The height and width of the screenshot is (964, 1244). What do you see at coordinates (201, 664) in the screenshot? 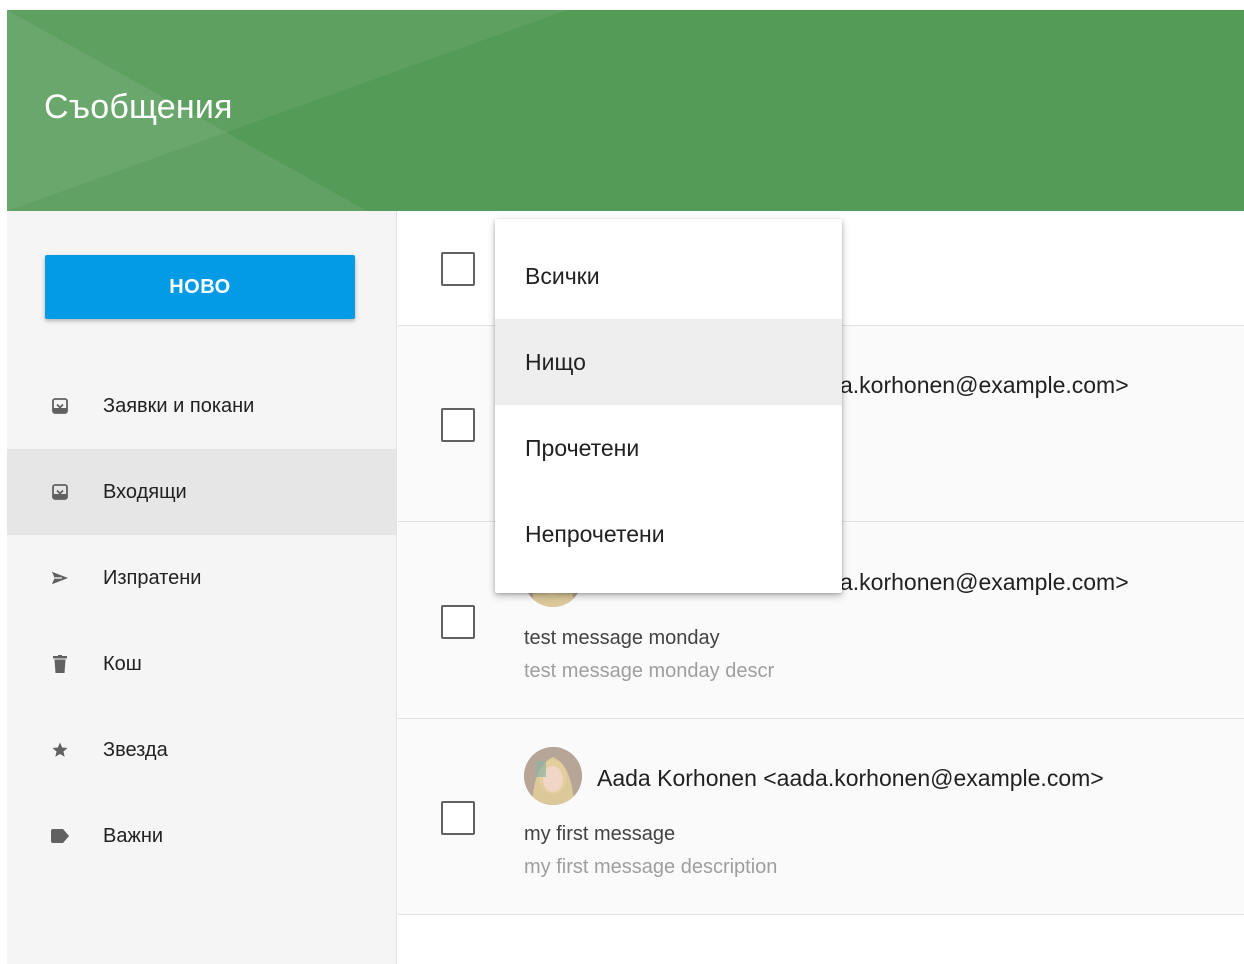
I see `sidebar-item-trash: Кош` at bounding box center [201, 664].